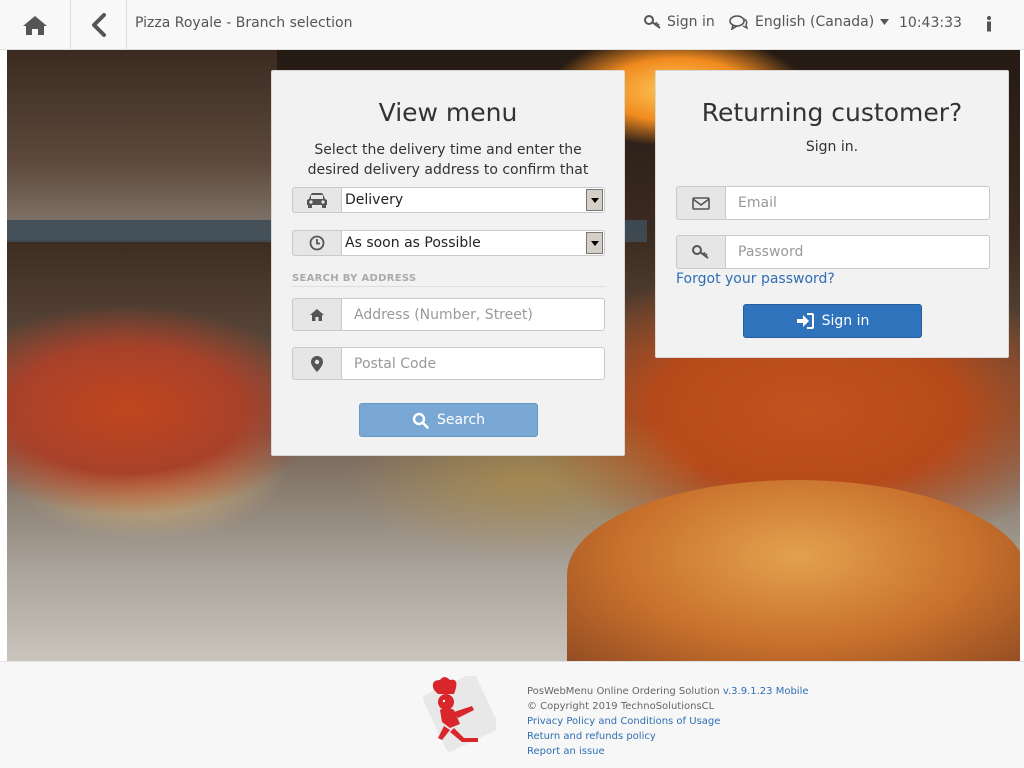 Image resolution: width=1024 pixels, height=768 pixels. Describe the element at coordinates (395, 363) in the screenshot. I see `postal-placeholder: Postal Code` at that location.